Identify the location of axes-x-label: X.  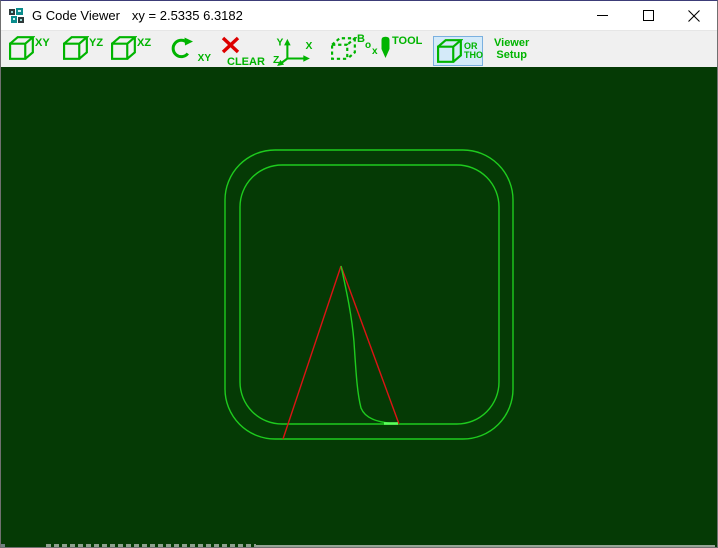
(309, 46).